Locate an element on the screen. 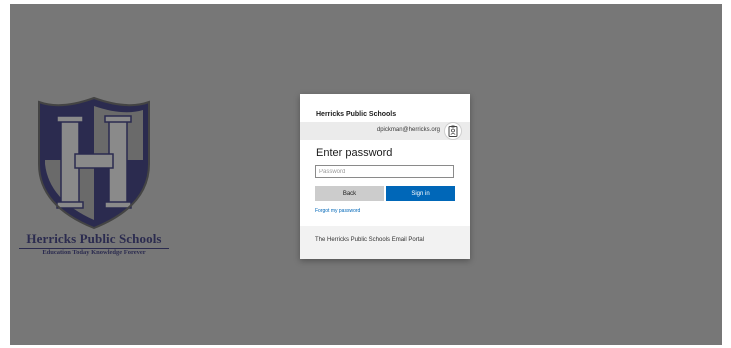  sign-in-button: Sign in is located at coordinates (420, 193).